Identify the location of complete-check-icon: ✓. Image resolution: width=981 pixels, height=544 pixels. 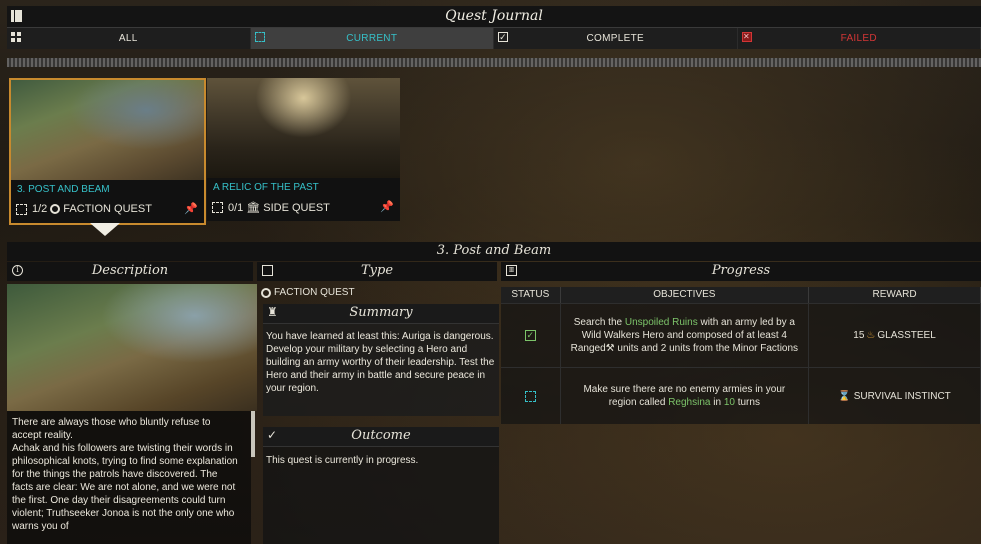
(530, 335).